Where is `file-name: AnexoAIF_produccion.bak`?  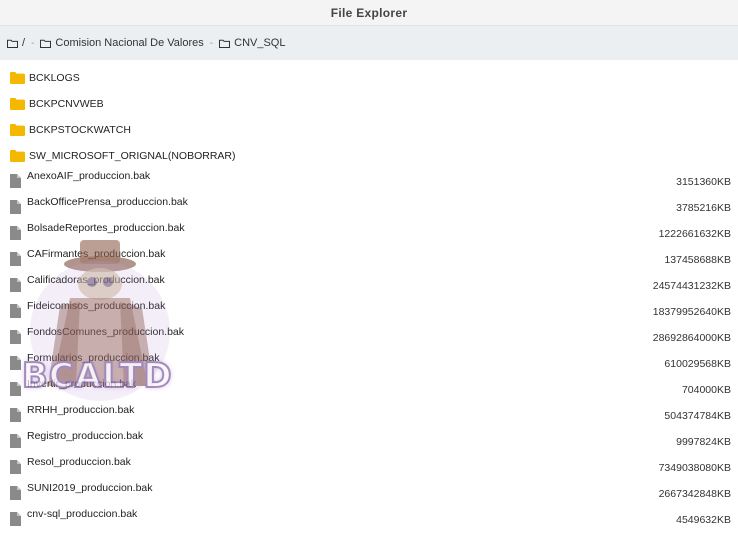 file-name: AnexoAIF_produccion.bak is located at coordinates (89, 176).